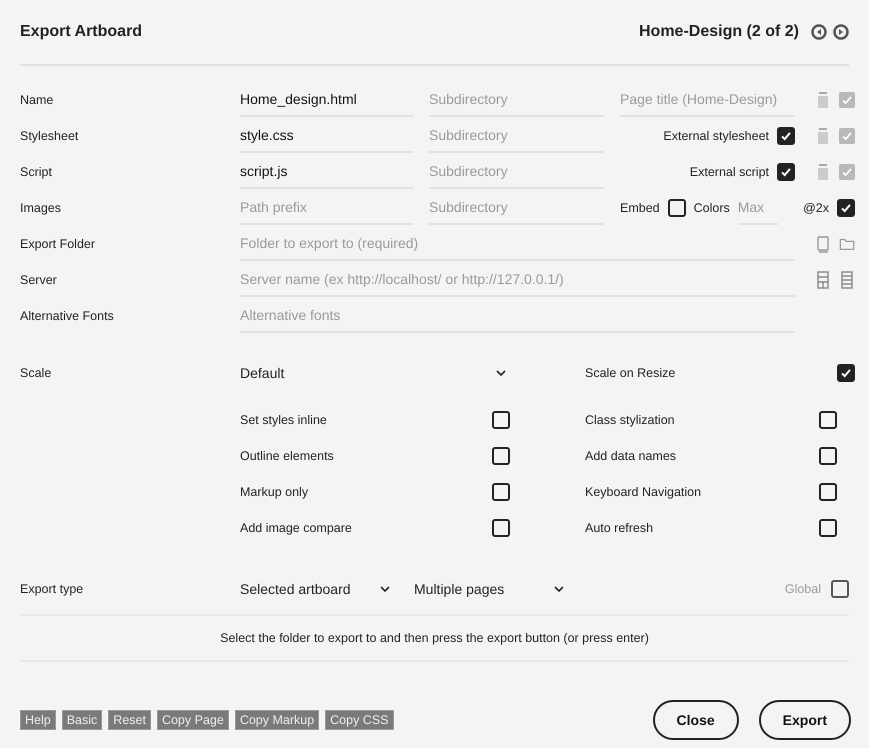 Image resolution: width=869 pixels, height=748 pixels. I want to click on file-field: Path prefix, so click(326, 208).